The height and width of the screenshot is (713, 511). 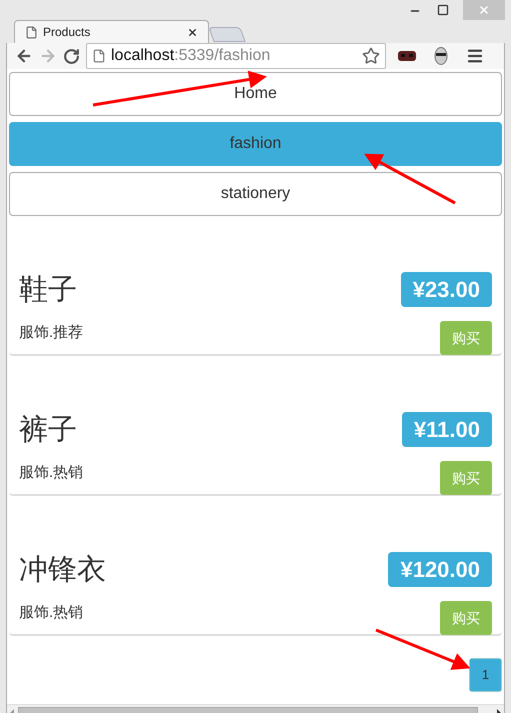 I want to click on reload-icon, so click(x=71, y=56).